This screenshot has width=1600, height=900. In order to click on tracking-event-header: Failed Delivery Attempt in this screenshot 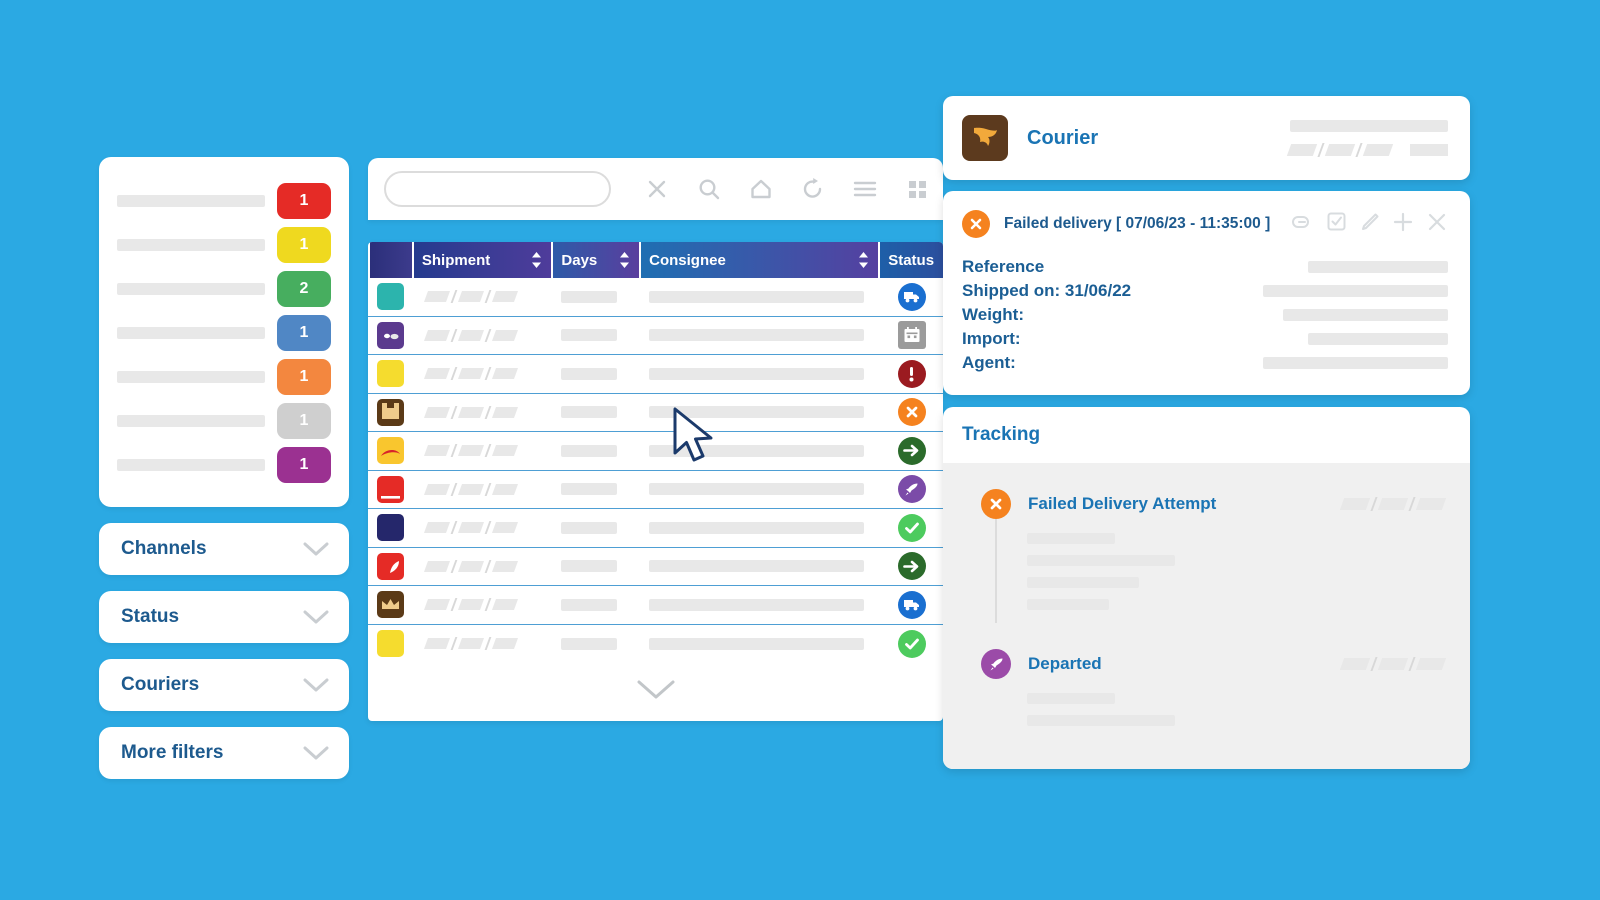, I will do `click(1214, 504)`.